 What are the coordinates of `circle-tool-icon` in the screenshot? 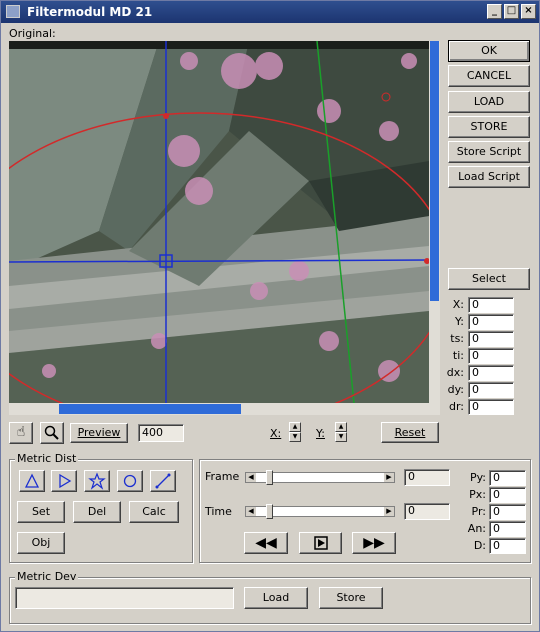 It's located at (130, 481).